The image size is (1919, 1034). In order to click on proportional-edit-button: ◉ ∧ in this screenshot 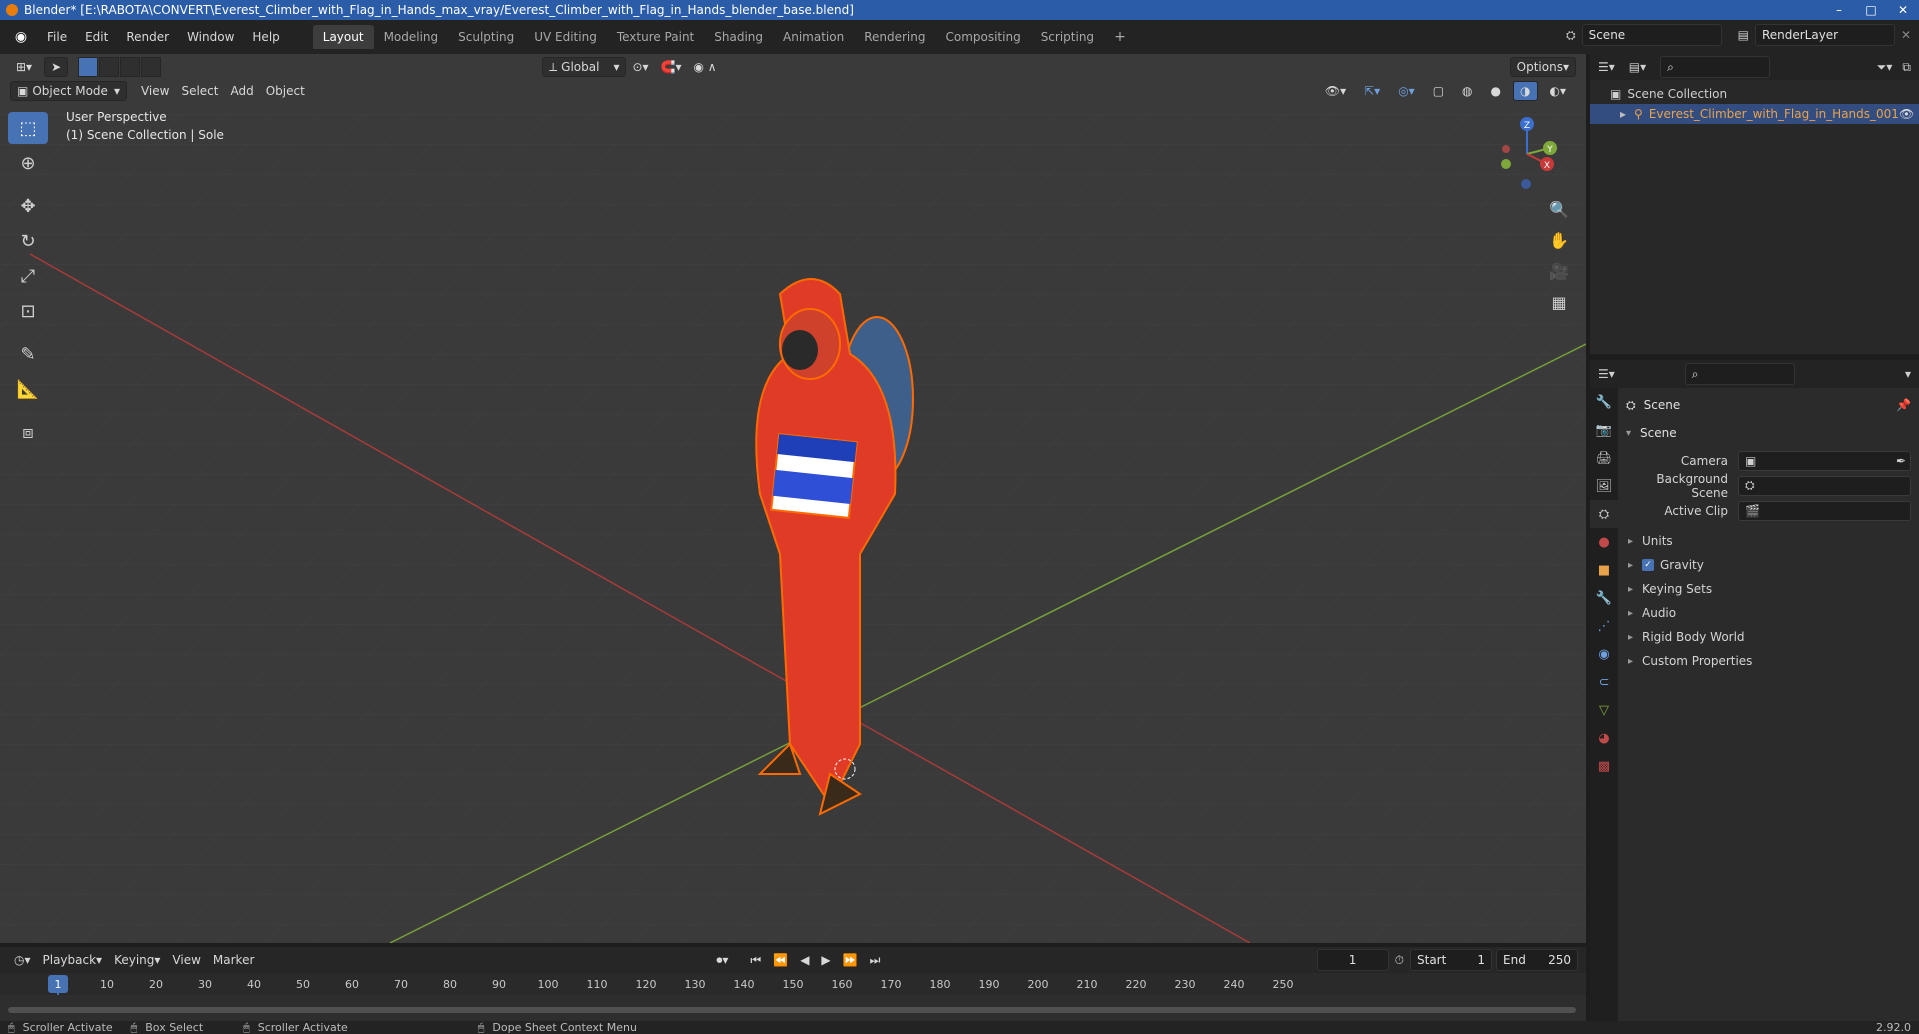, I will do `click(705, 67)`.